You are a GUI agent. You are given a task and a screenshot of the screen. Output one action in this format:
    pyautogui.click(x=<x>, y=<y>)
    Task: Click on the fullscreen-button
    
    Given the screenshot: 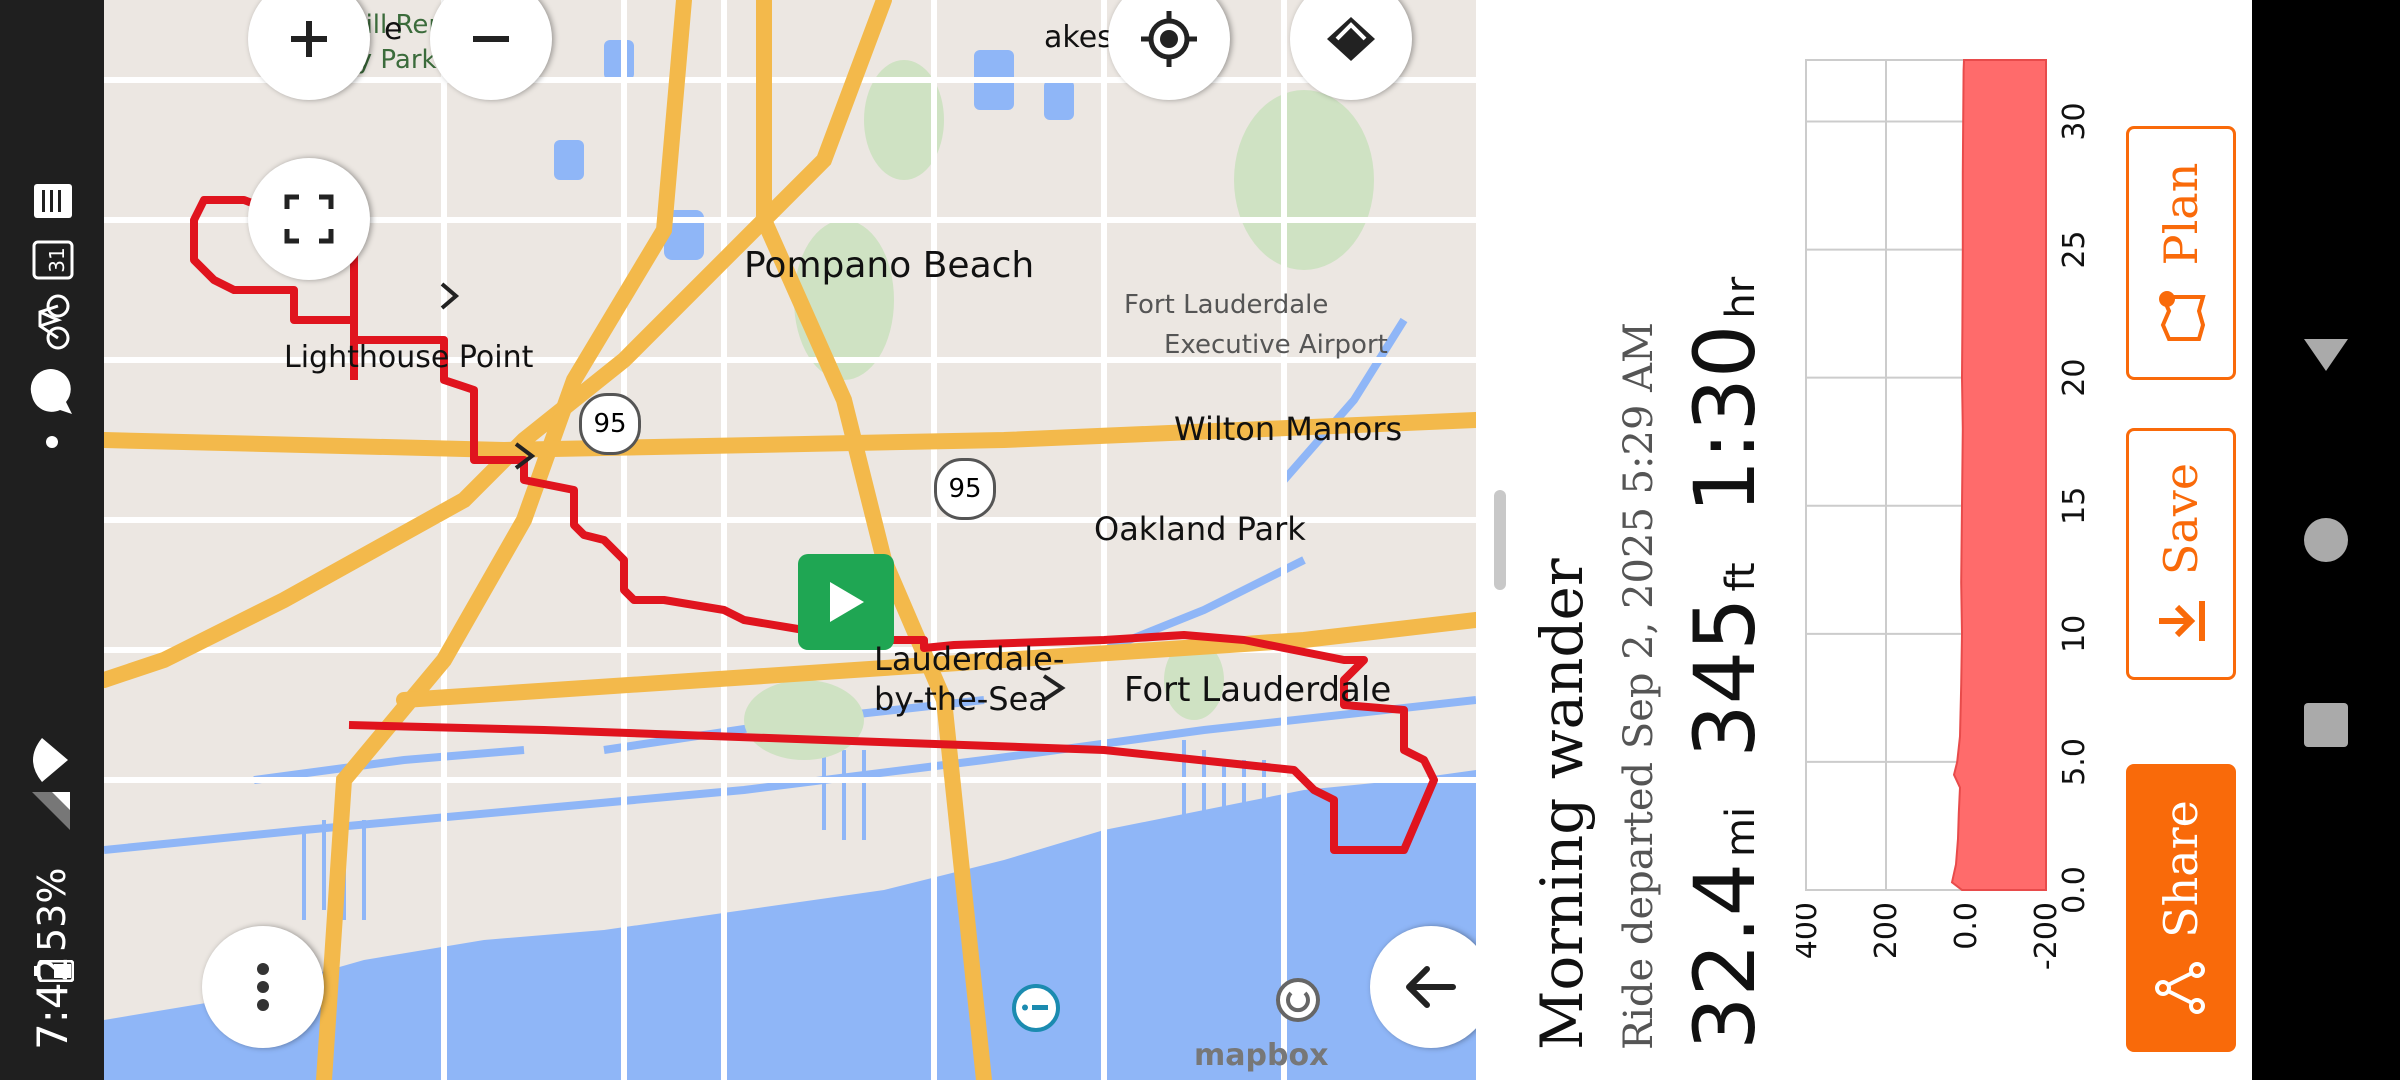 What is the action you would take?
    pyautogui.click(x=309, y=219)
    